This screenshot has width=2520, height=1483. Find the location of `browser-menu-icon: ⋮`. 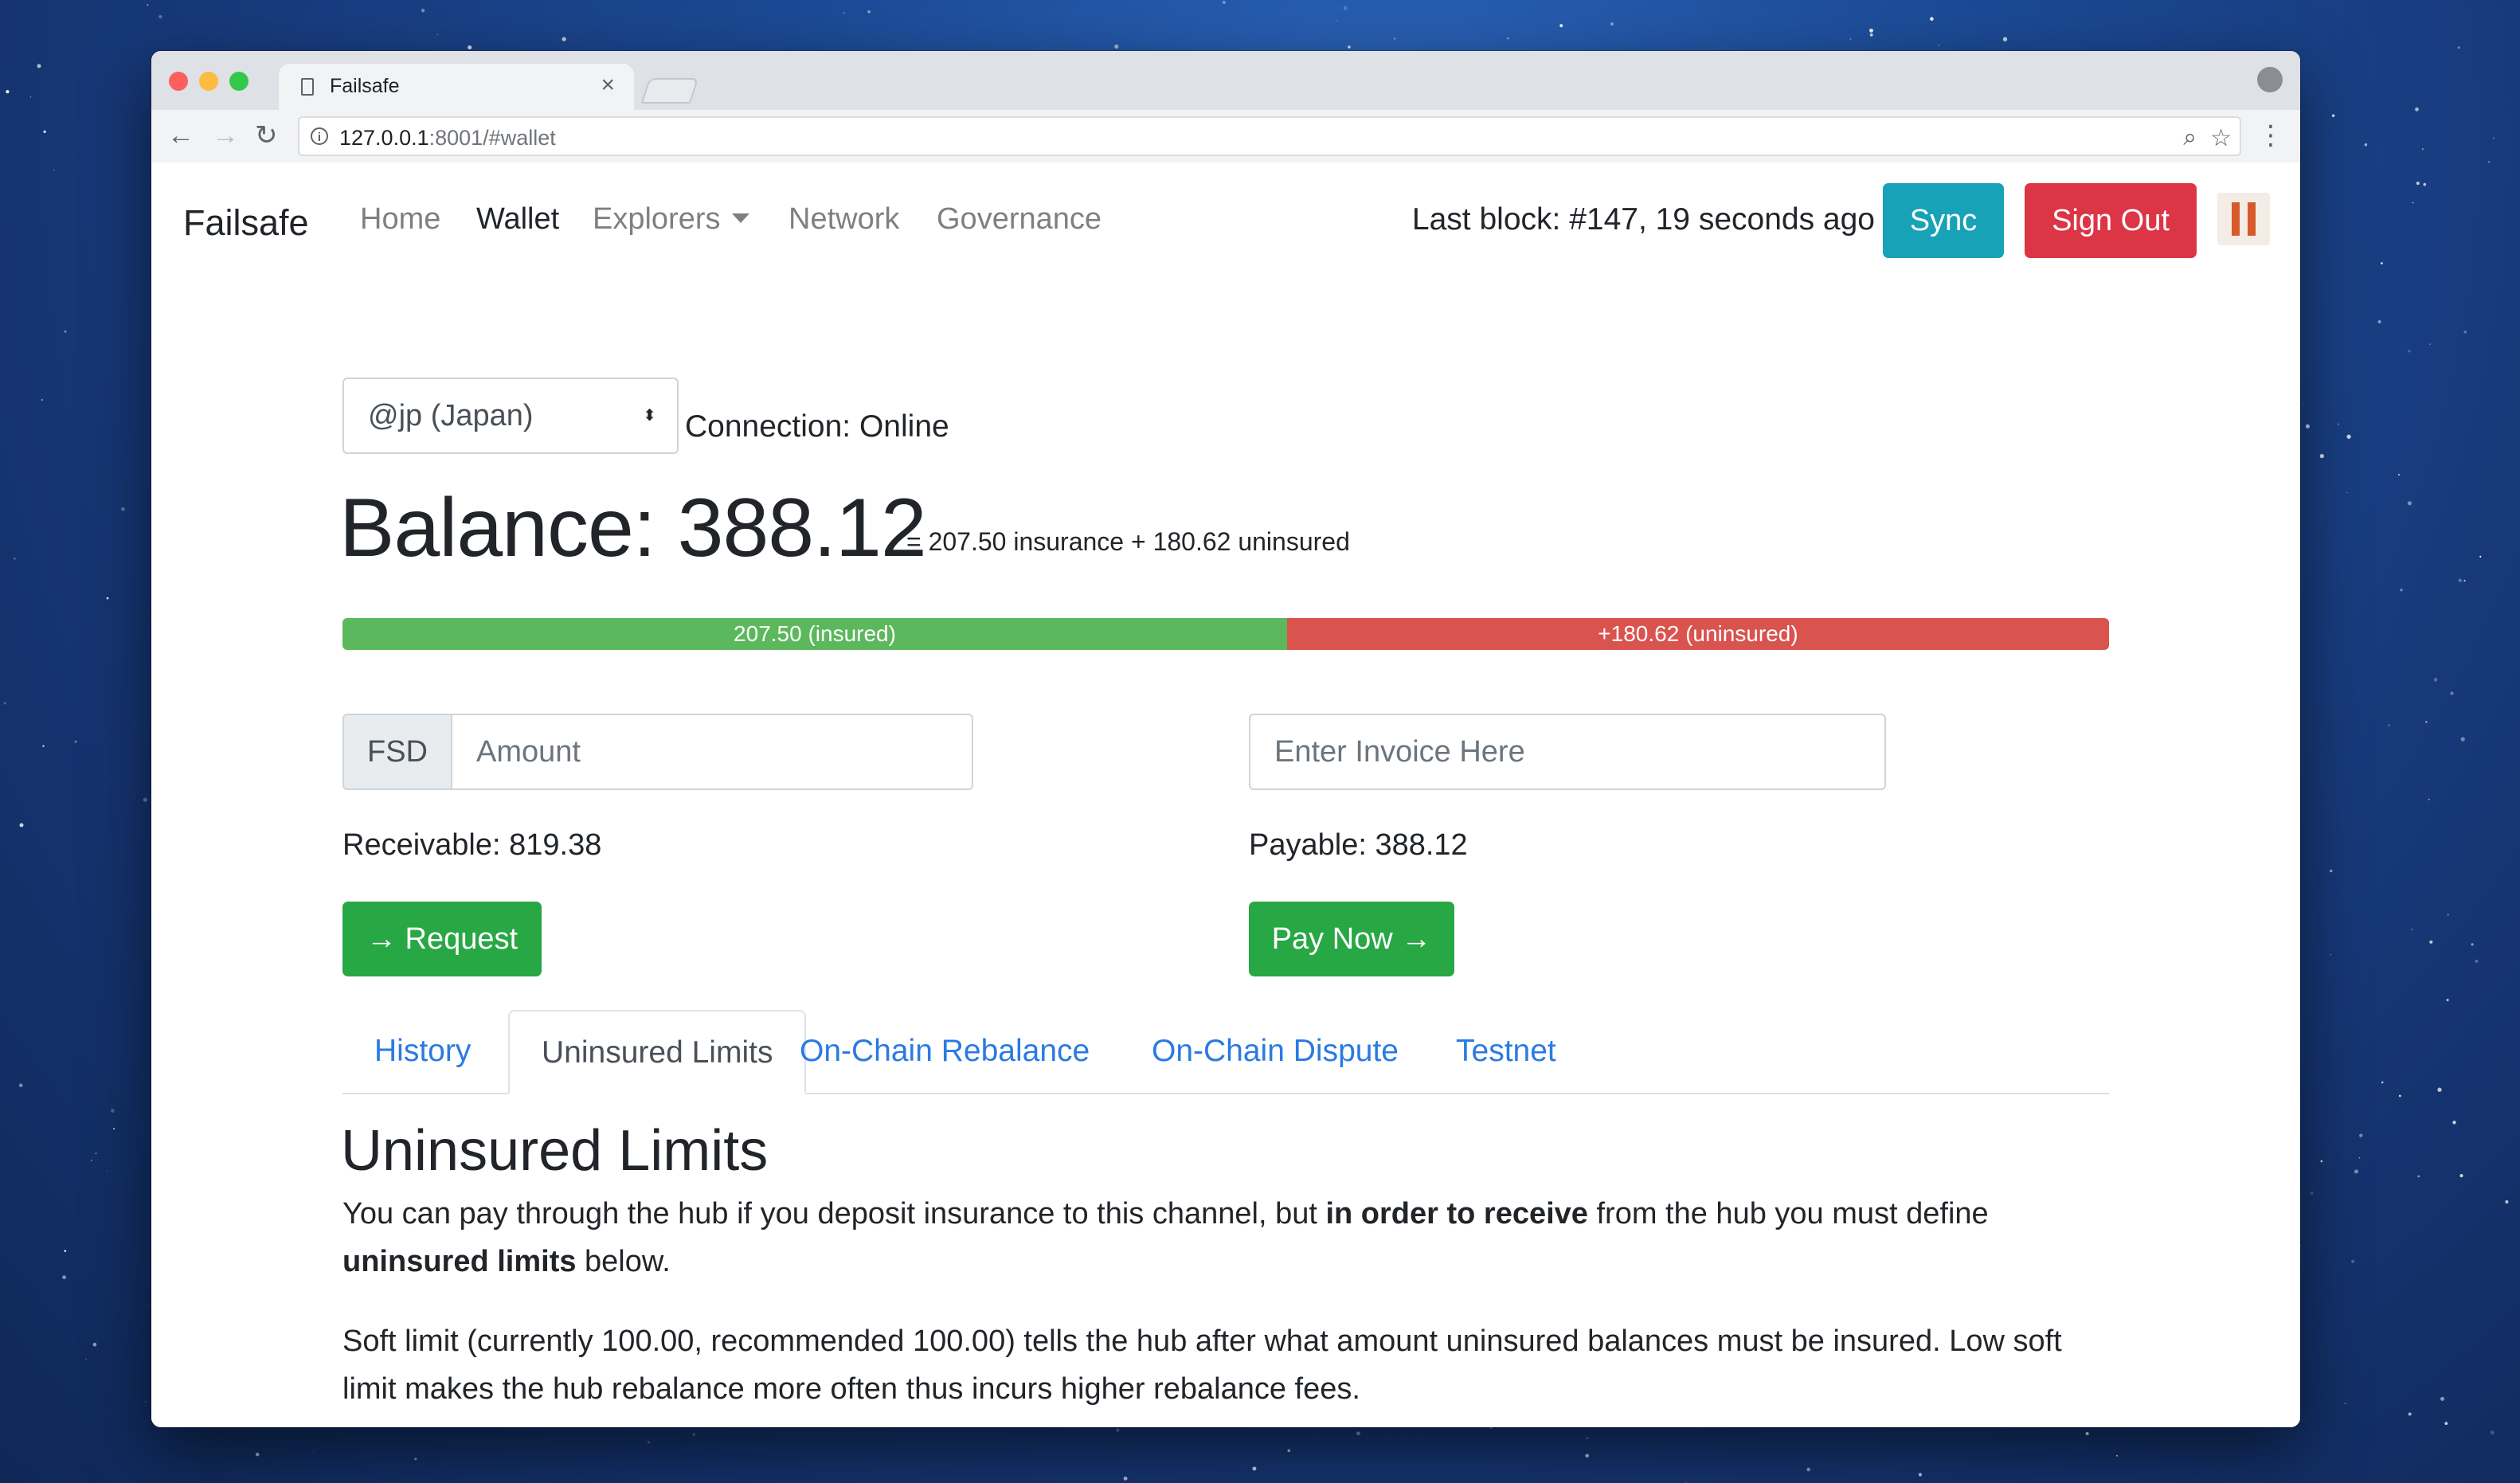

browser-menu-icon: ⋮ is located at coordinates (2270, 135).